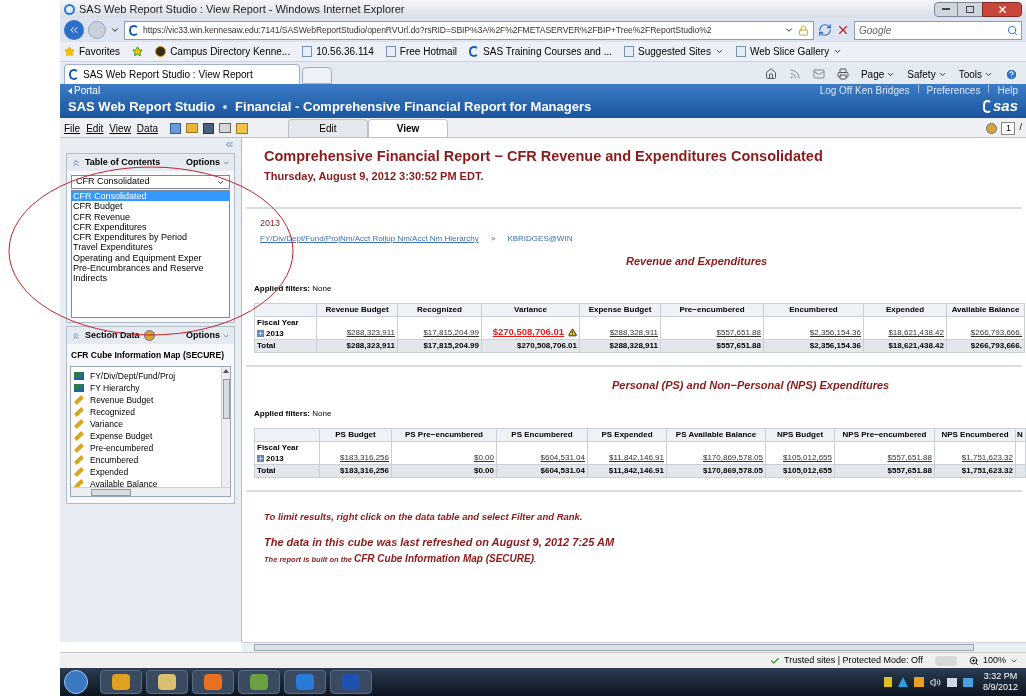 The image size is (1026, 696). Describe the element at coordinates (147, 411) in the screenshot. I see `field-list-item: Recognized` at that location.